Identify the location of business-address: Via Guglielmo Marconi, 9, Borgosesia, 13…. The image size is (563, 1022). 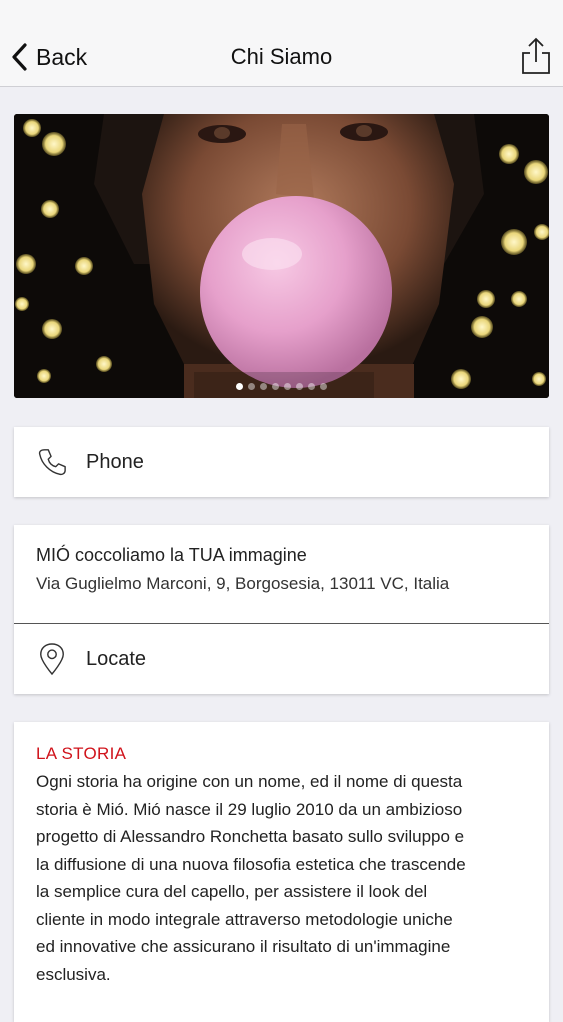
(243, 583).